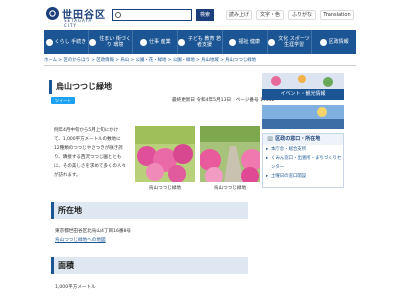  What do you see at coordinates (49, 42) in the screenshot?
I see `house-icon` at bounding box center [49, 42].